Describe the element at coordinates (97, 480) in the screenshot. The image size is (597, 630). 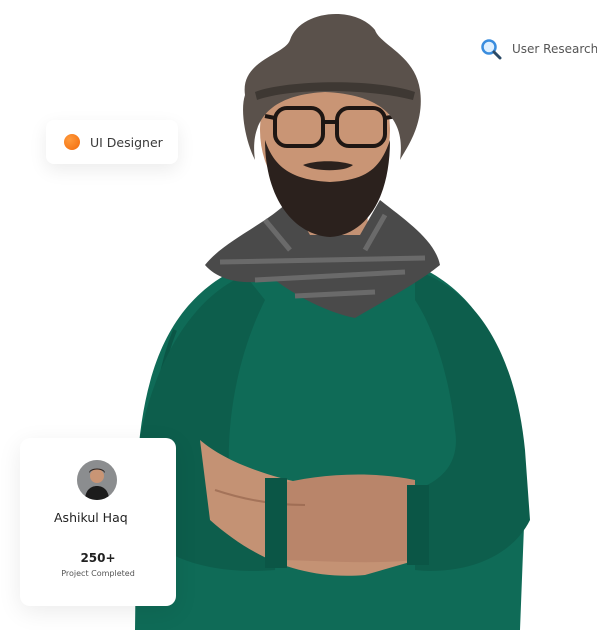
I see `avatar` at that location.